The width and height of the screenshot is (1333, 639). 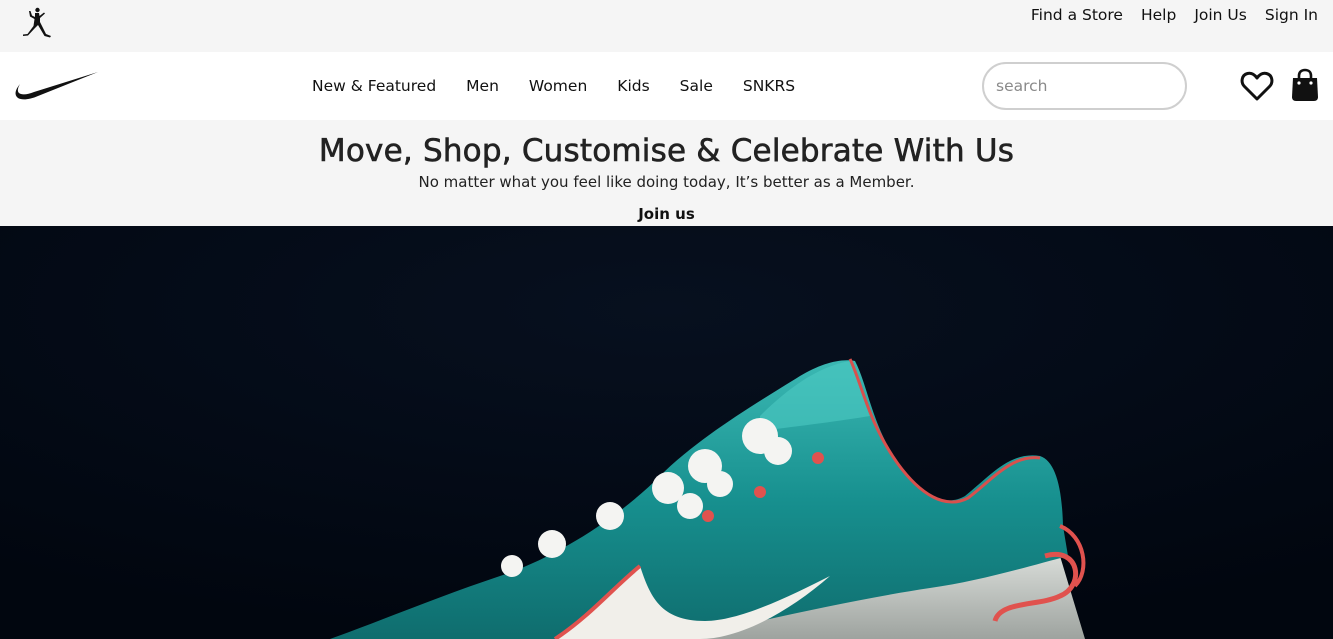 I want to click on utility-links: Find a Store Help Join Us Sign In, so click(x=1165, y=15).